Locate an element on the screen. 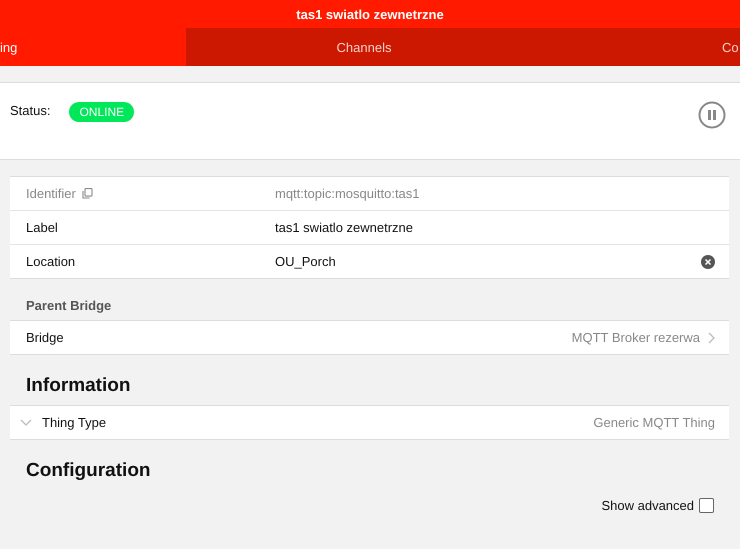  row-value: MQTT Broker rezerwa is located at coordinates (636, 337).